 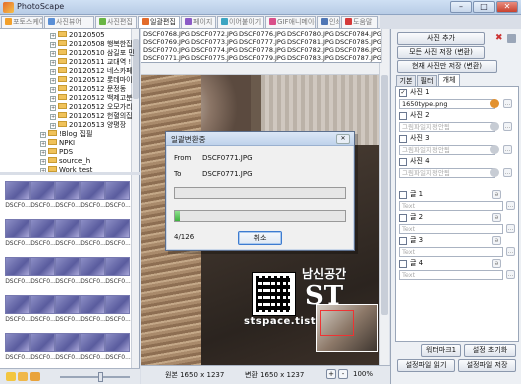 I want to click on tab-4: 일괄편집, so click(x=159, y=22).